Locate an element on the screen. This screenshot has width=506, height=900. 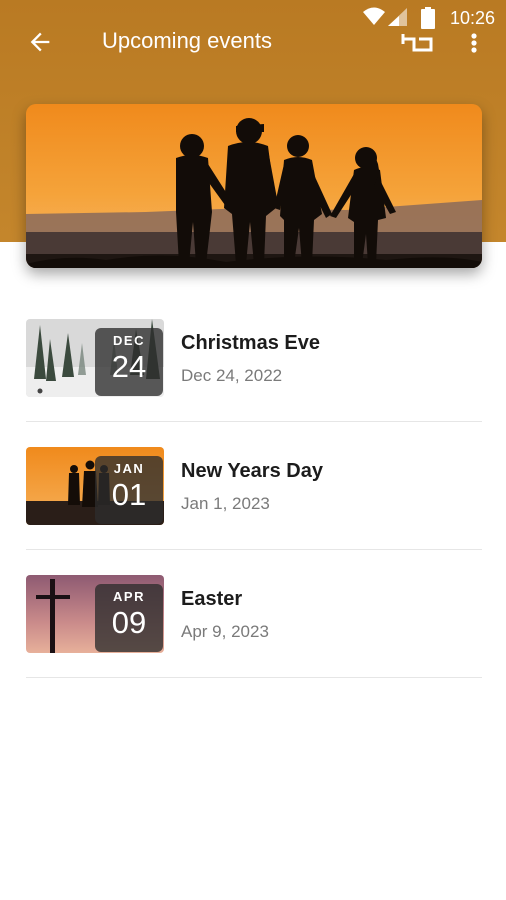
cast-icon is located at coordinates (417, 43).